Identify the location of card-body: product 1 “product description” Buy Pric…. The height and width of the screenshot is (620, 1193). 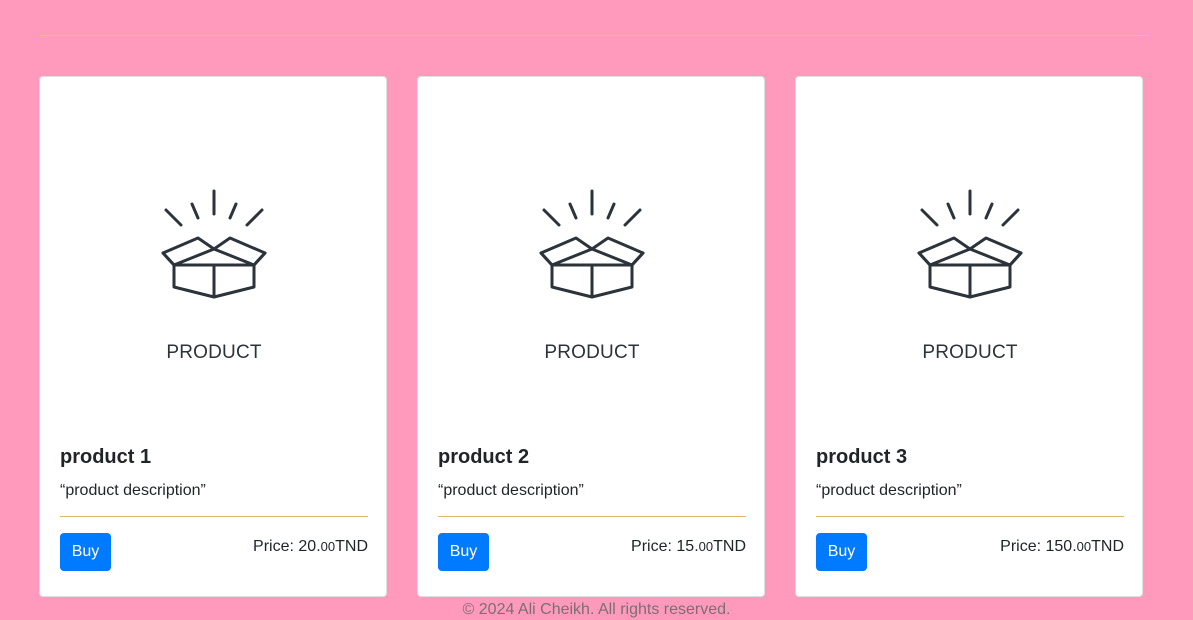
(214, 508).